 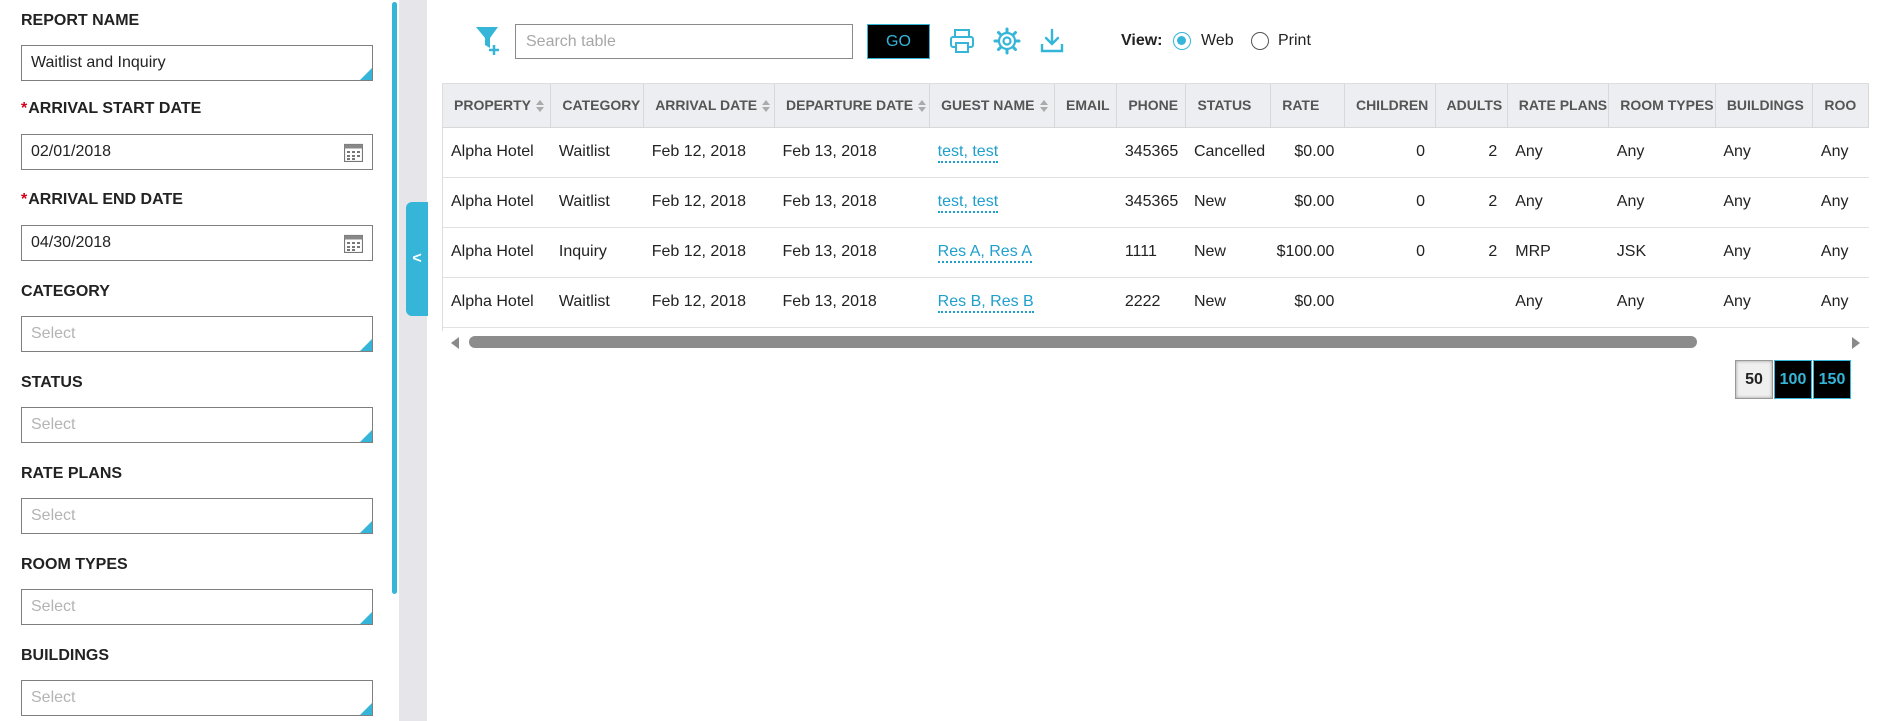 I want to click on column-header-phone: PHONE, so click(x=1151, y=106).